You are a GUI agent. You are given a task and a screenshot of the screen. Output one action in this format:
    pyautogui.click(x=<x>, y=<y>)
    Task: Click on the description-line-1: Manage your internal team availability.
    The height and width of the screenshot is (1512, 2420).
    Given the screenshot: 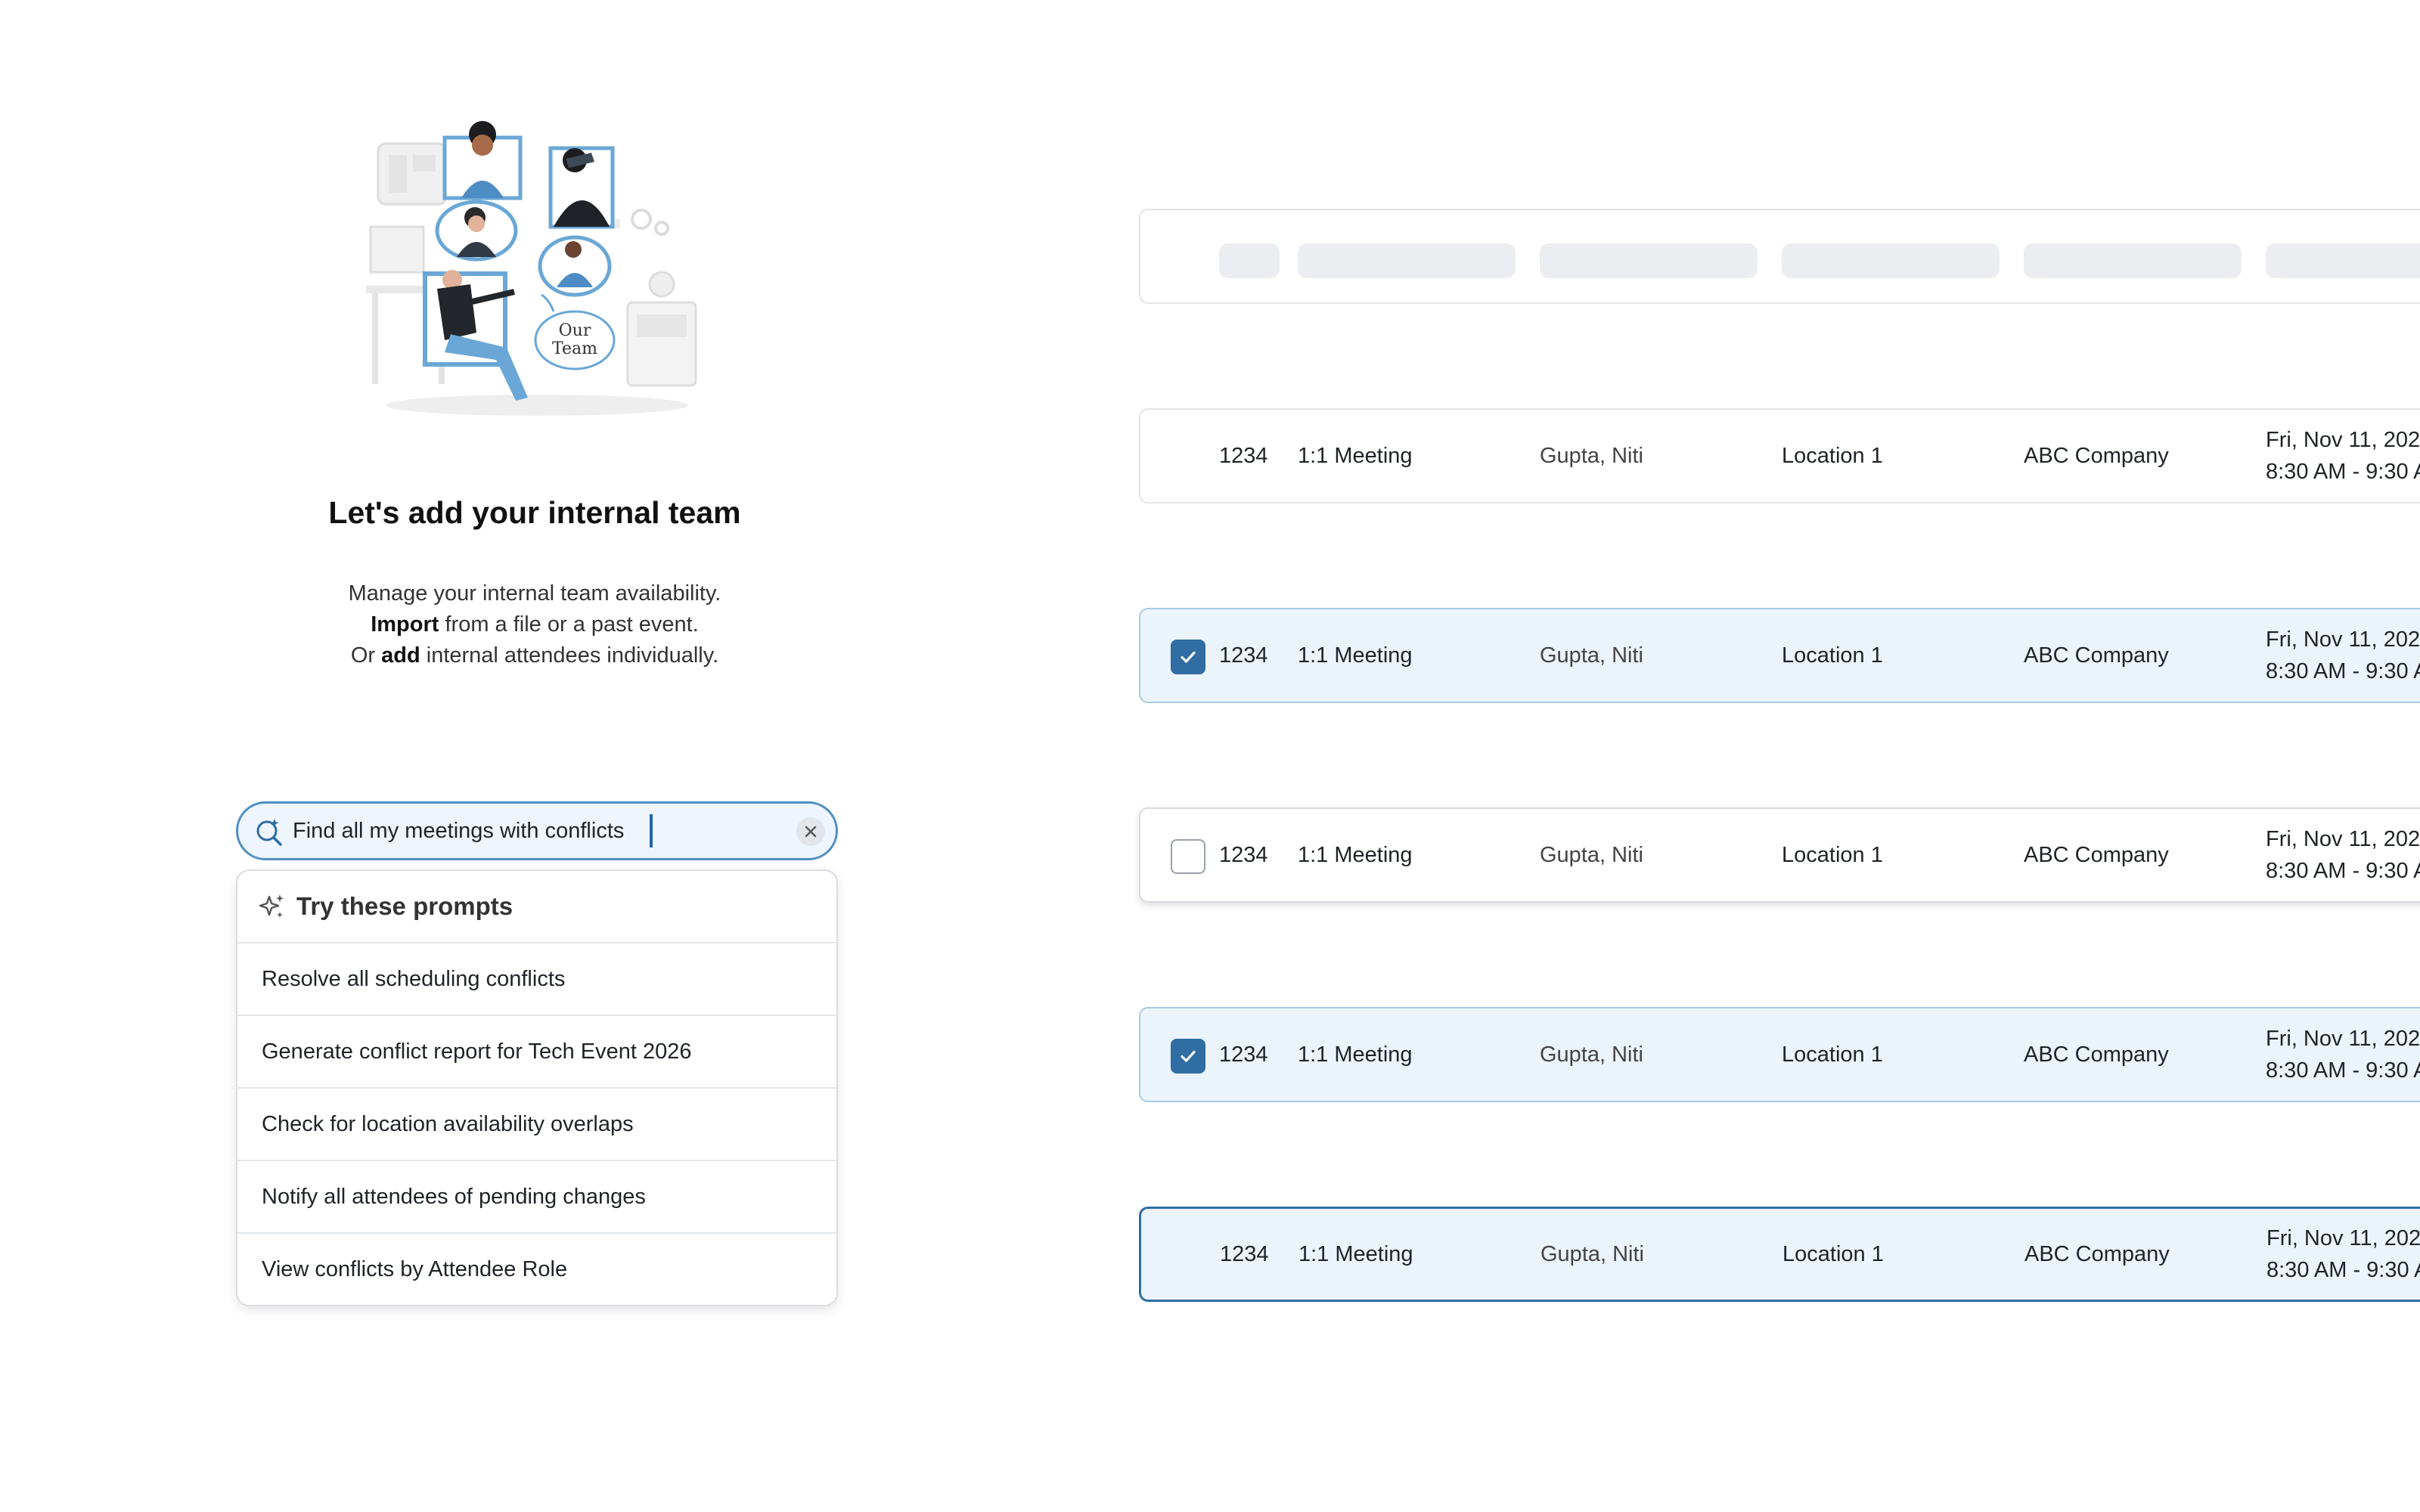 What is the action you would take?
    pyautogui.click(x=534, y=593)
    